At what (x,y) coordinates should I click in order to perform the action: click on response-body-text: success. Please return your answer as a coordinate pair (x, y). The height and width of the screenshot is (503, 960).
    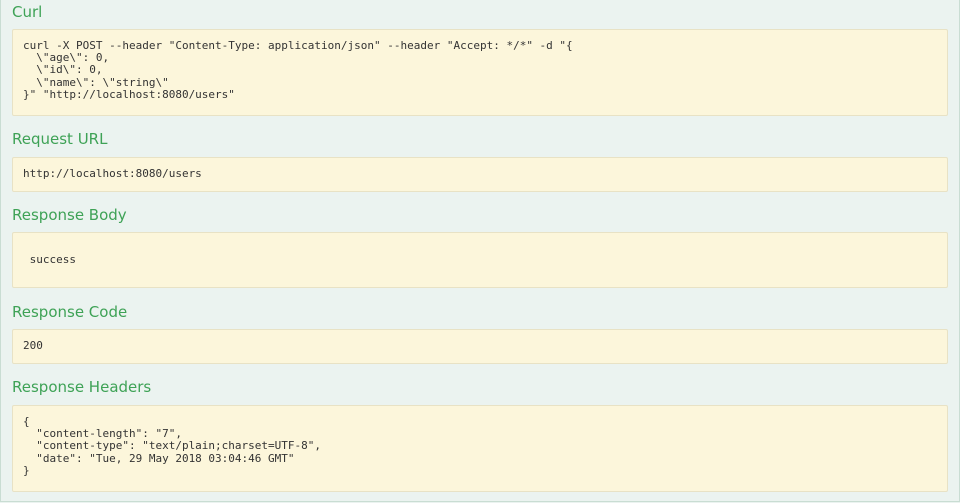
    Looking at the image, I should click on (49, 259).